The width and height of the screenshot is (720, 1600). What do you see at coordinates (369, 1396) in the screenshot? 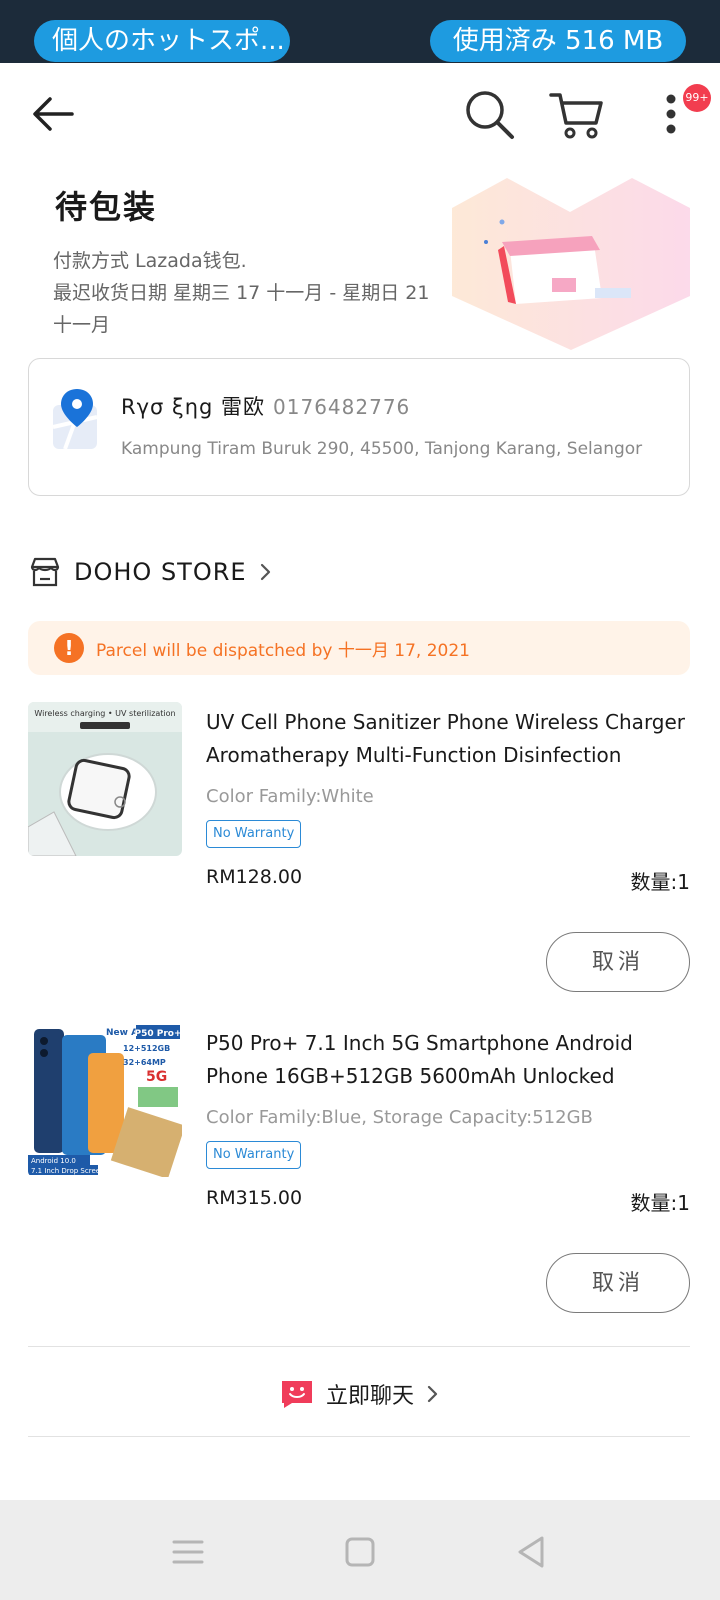
I see `chat-now-label: 立即聊天` at bounding box center [369, 1396].